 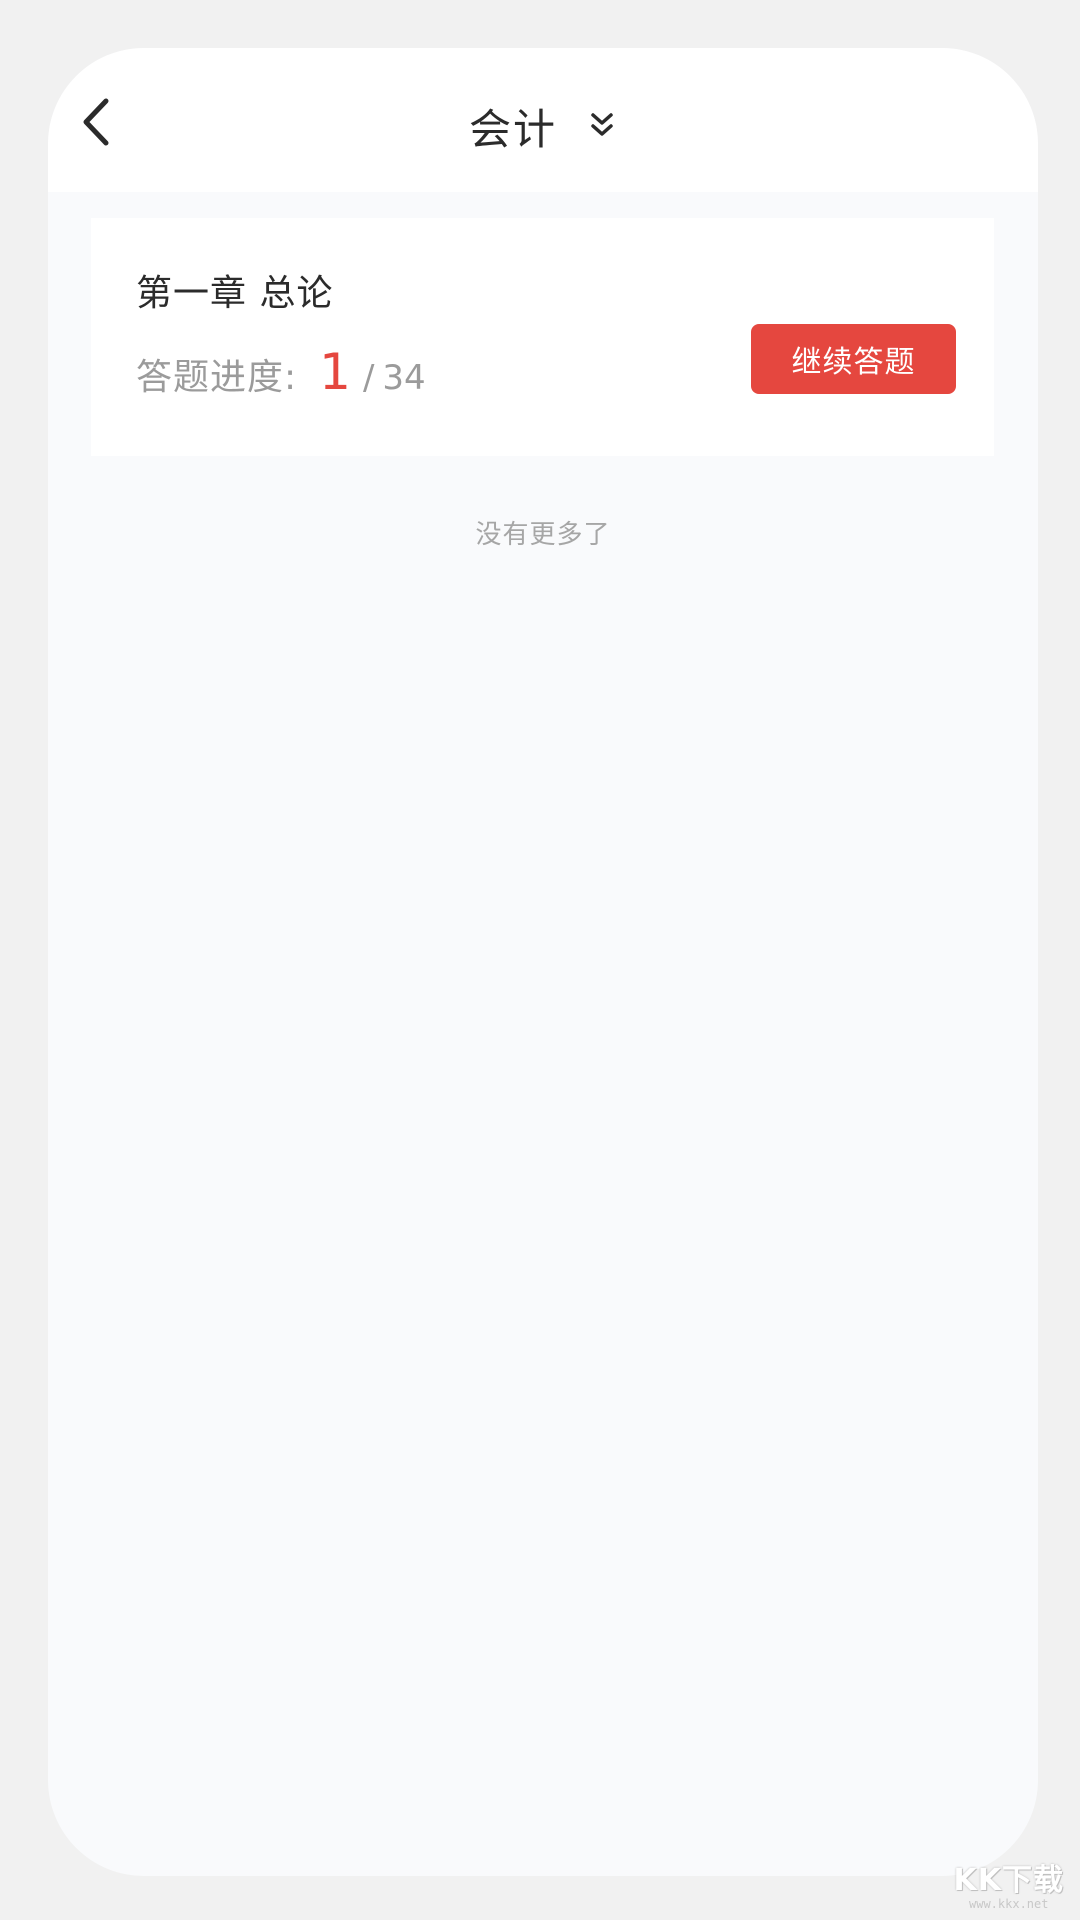 What do you see at coordinates (217, 377) in the screenshot?
I see `progress-label: 答题进度:` at bounding box center [217, 377].